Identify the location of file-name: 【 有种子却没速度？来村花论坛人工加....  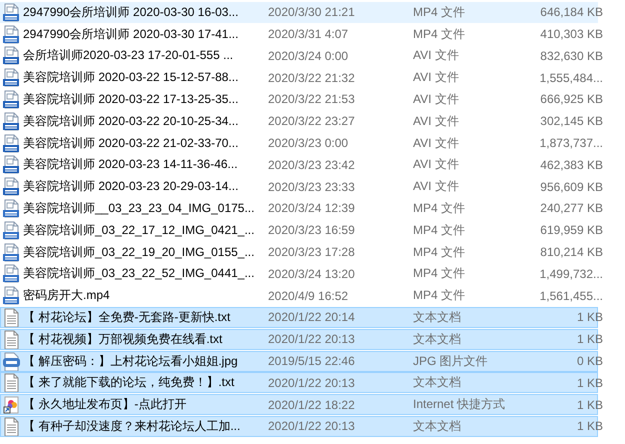
(132, 426).